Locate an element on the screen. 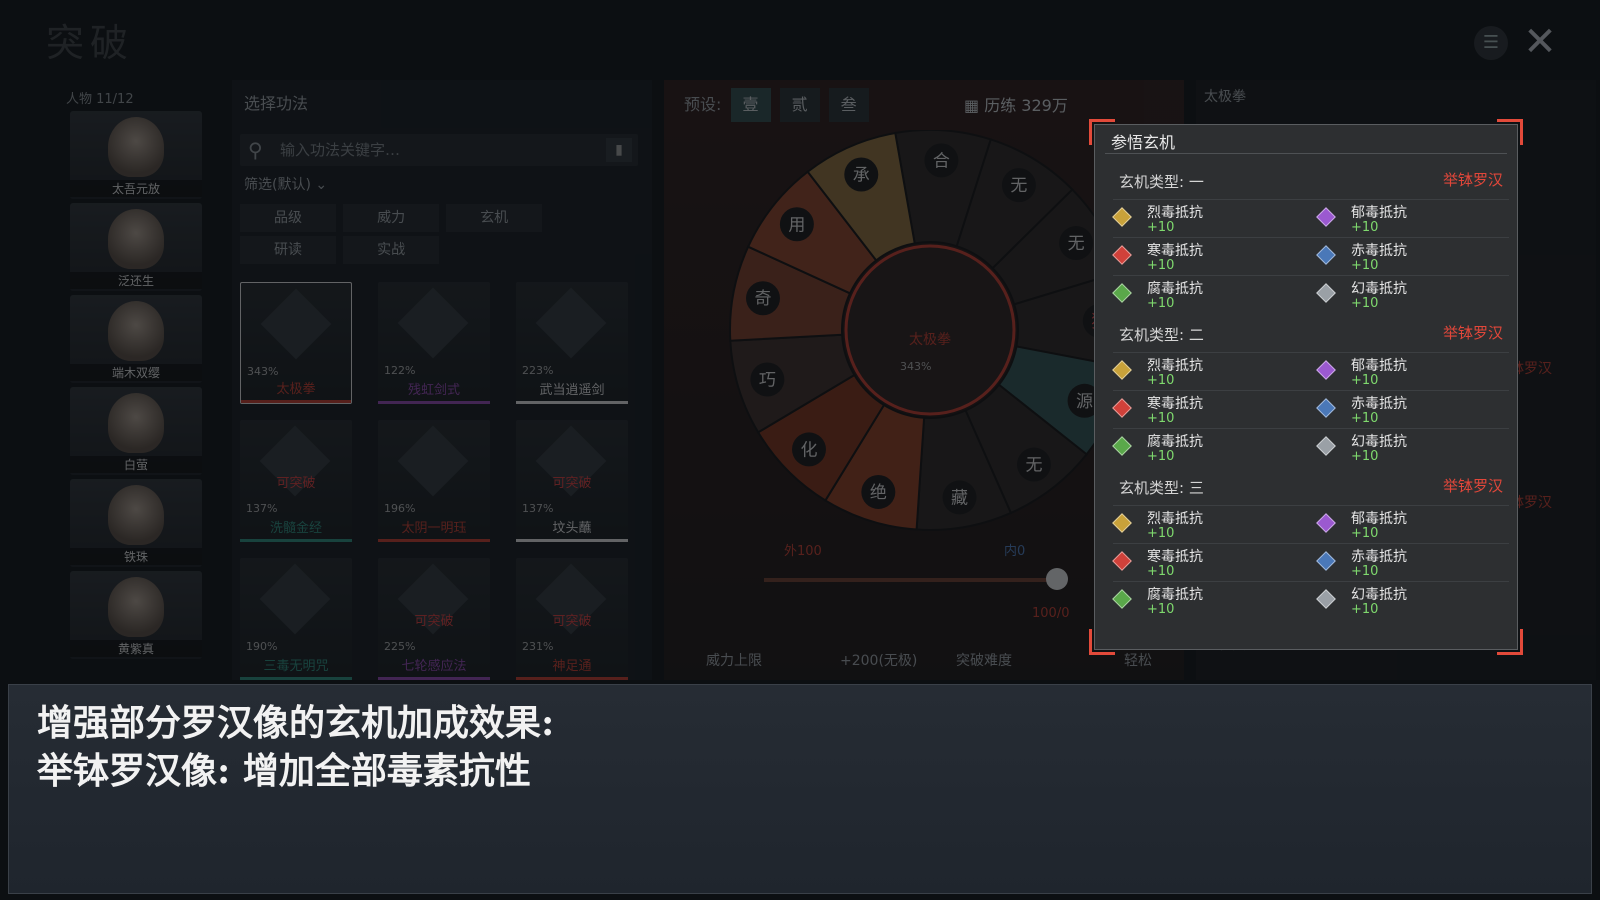 The image size is (1600, 900). sort-practice-button: 实战 is located at coordinates (391, 250).